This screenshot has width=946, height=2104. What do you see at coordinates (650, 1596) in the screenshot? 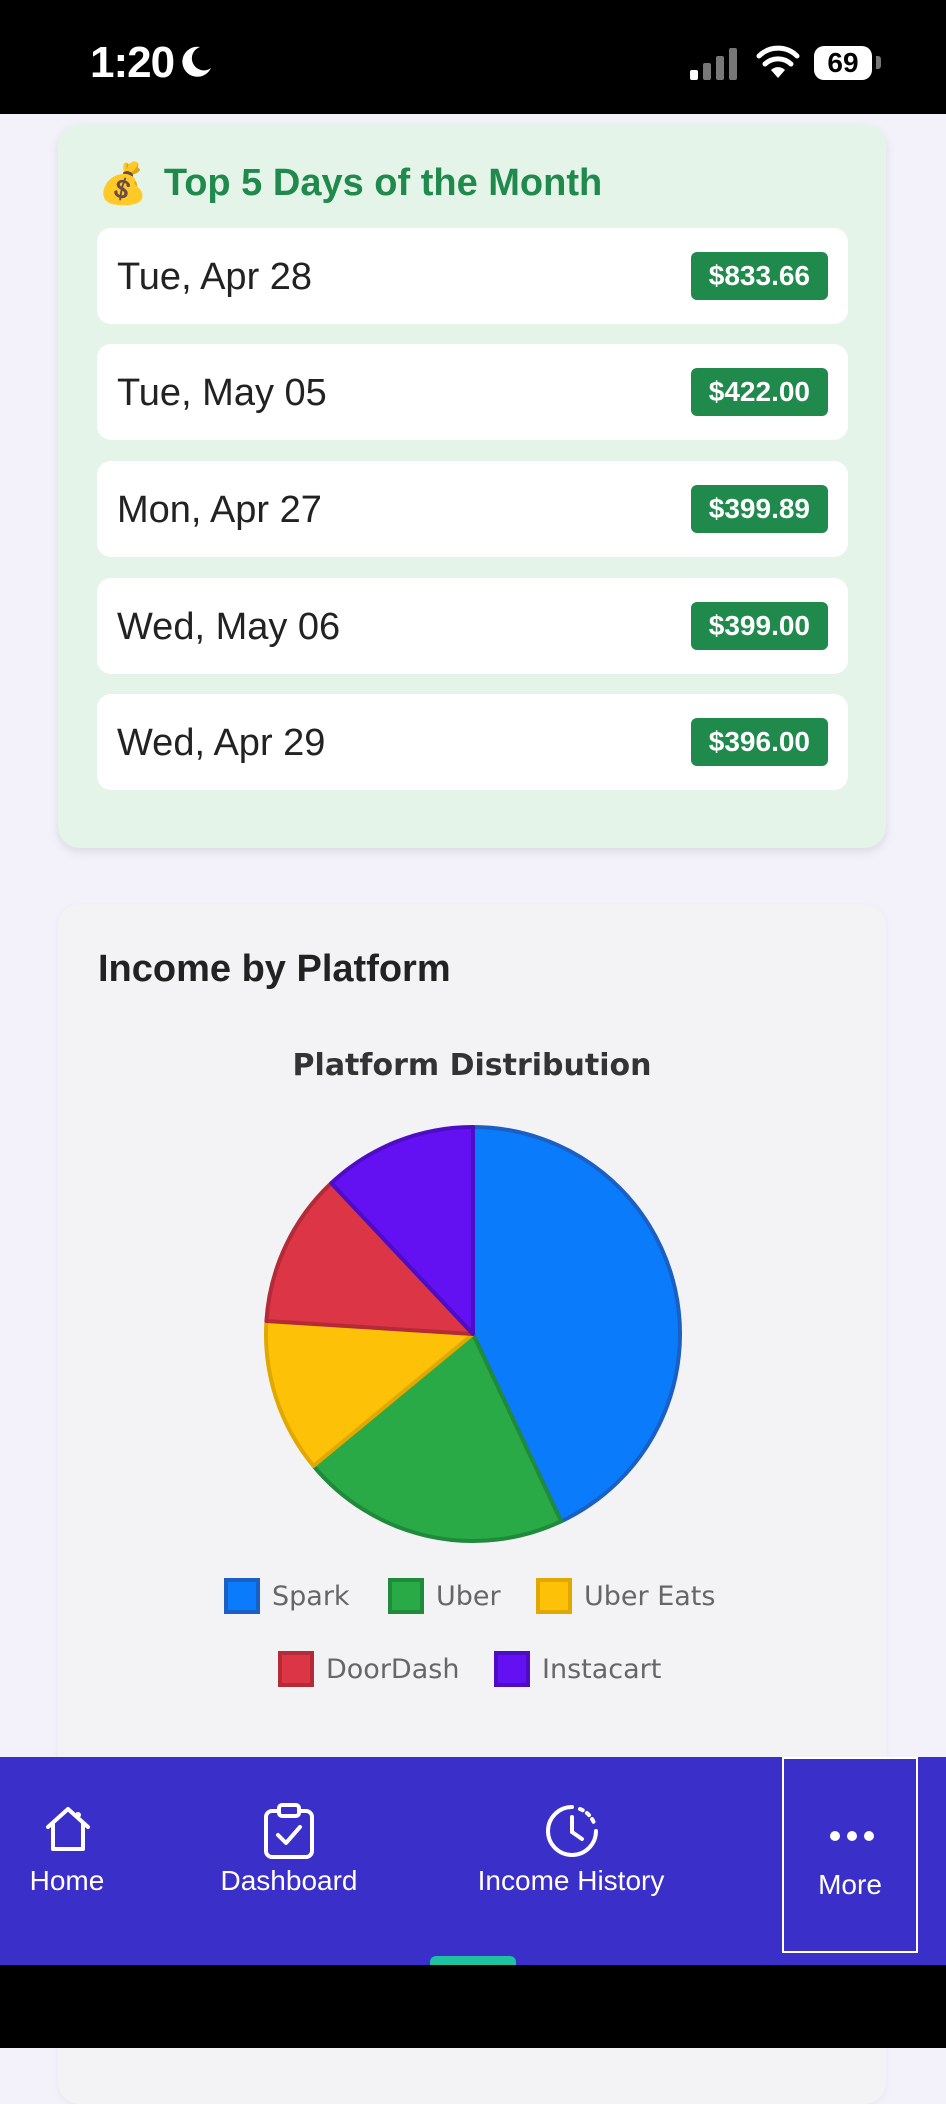
I see `legend-label: Uber Eats` at bounding box center [650, 1596].